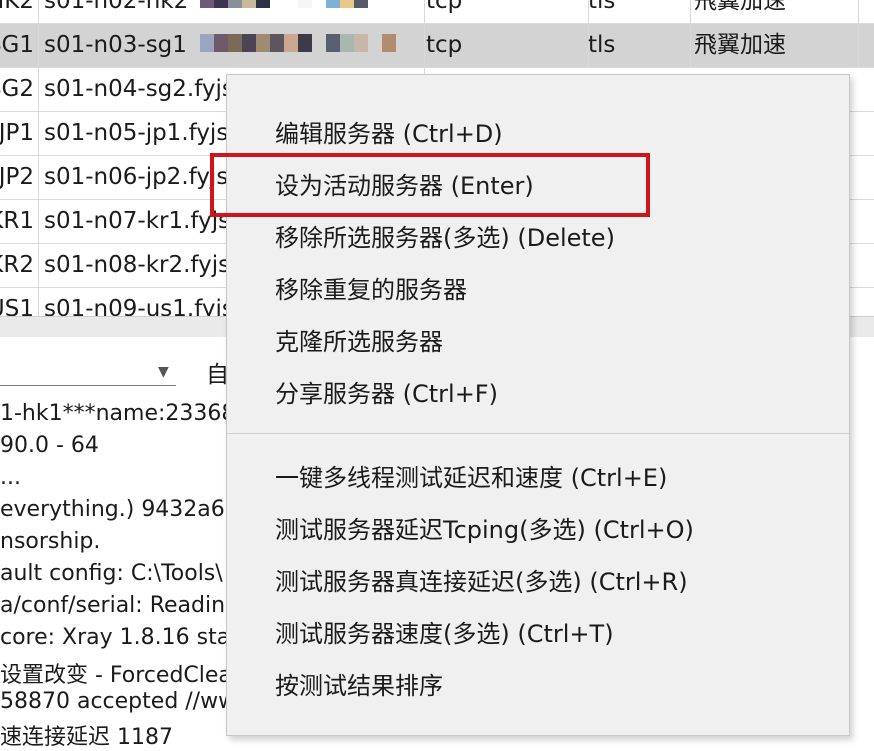 The width and height of the screenshot is (874, 751). Describe the element at coordinates (50, 541) in the screenshot. I see `log-line: nsorship.` at that location.